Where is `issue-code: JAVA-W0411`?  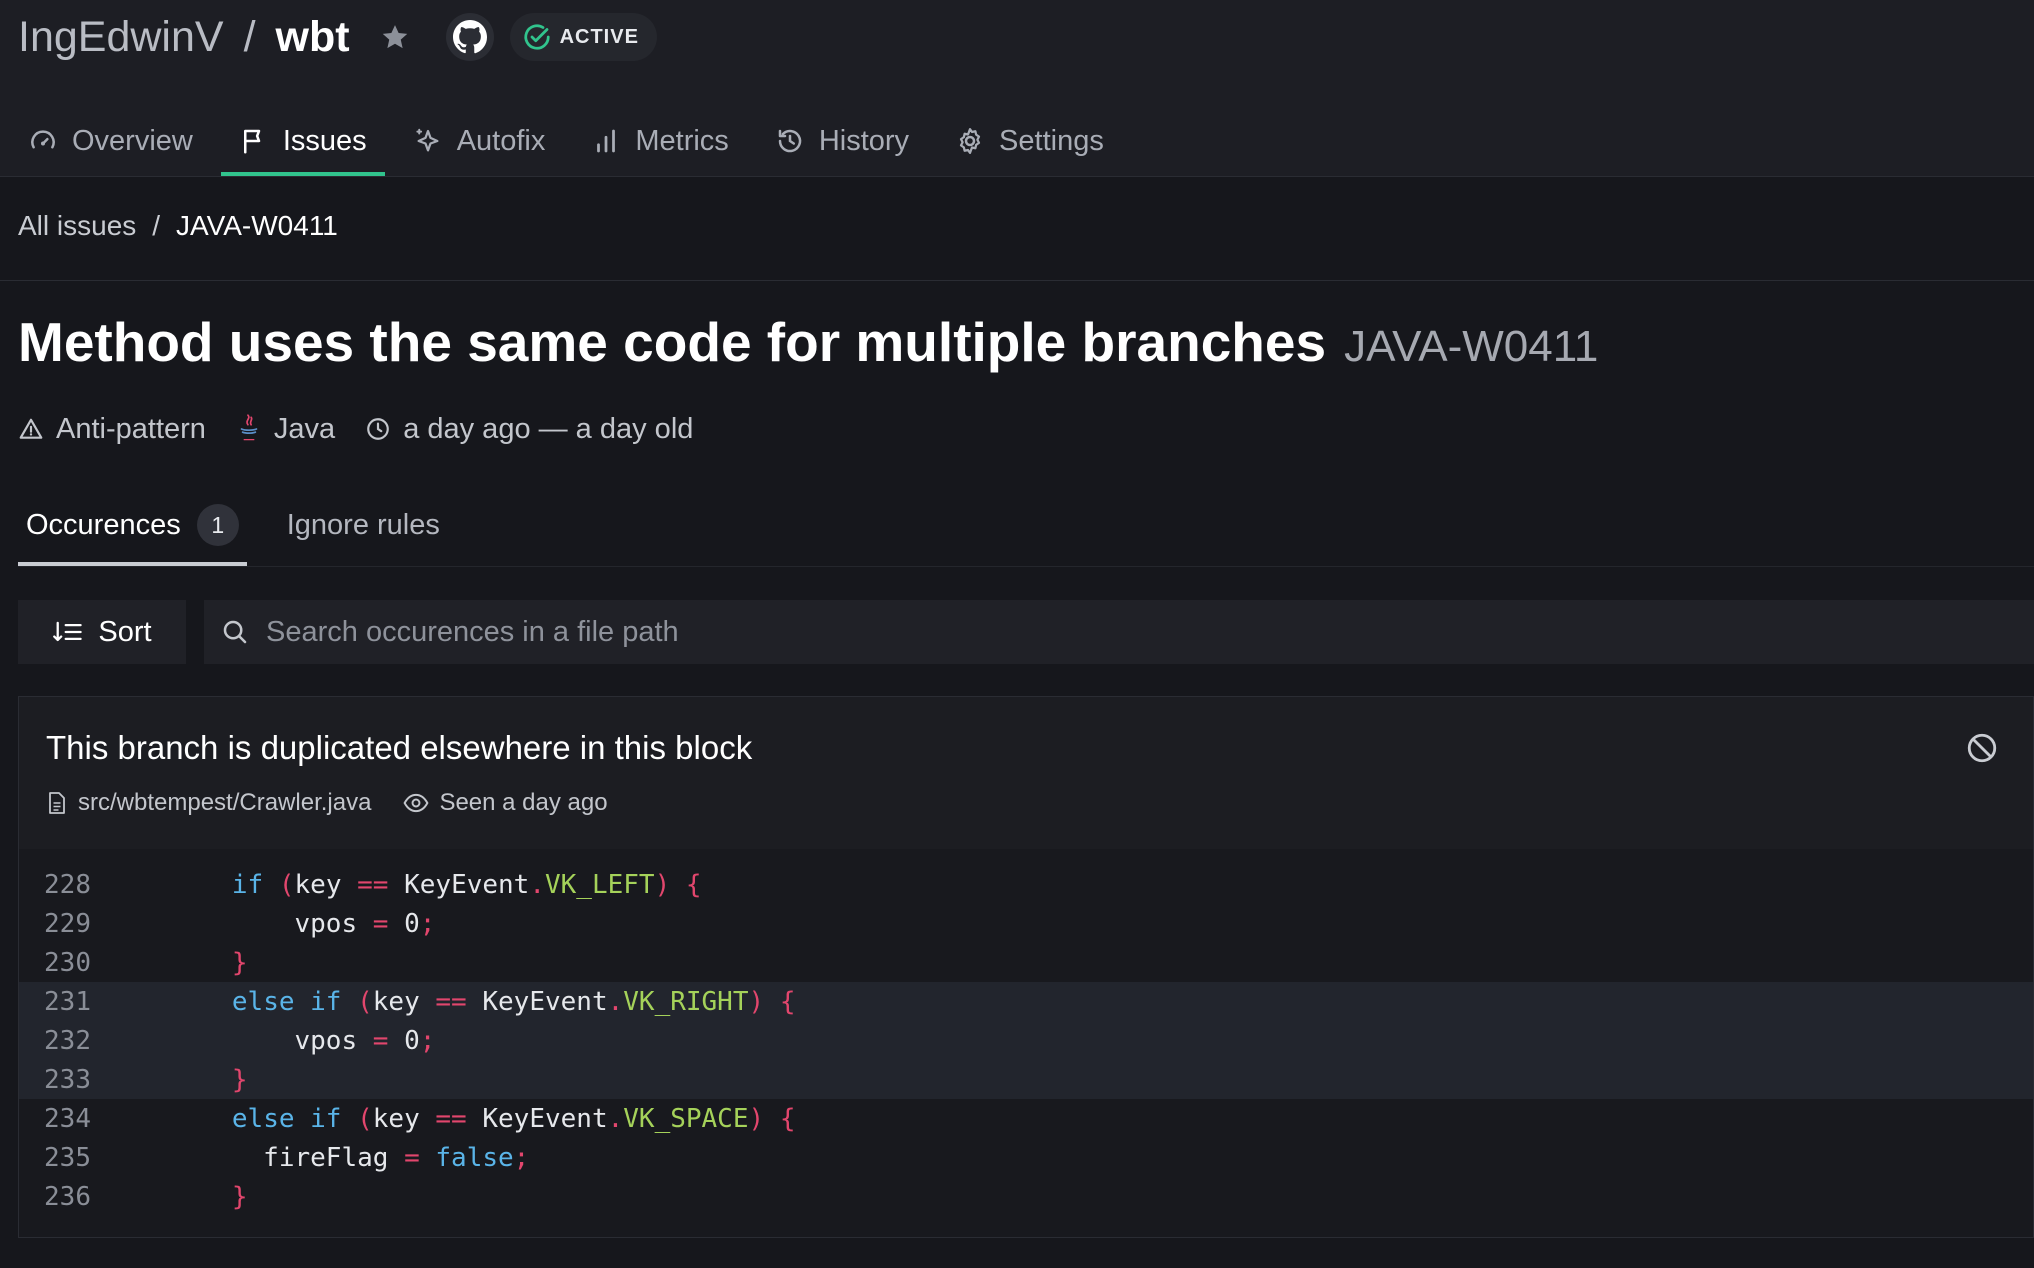 issue-code: JAVA-W0411 is located at coordinates (1471, 346).